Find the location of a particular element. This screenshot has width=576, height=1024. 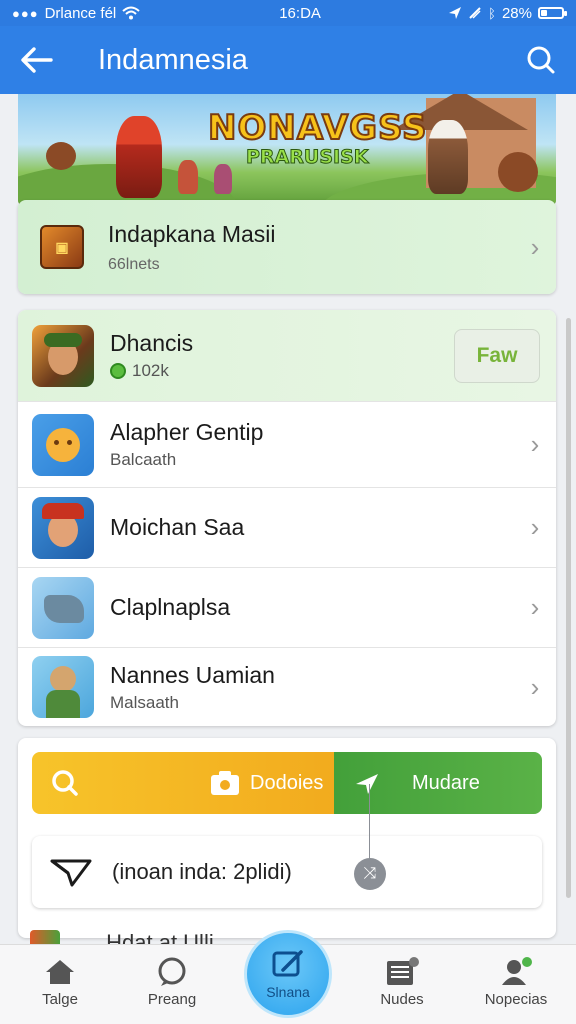

back-button is located at coordinates (36, 60).